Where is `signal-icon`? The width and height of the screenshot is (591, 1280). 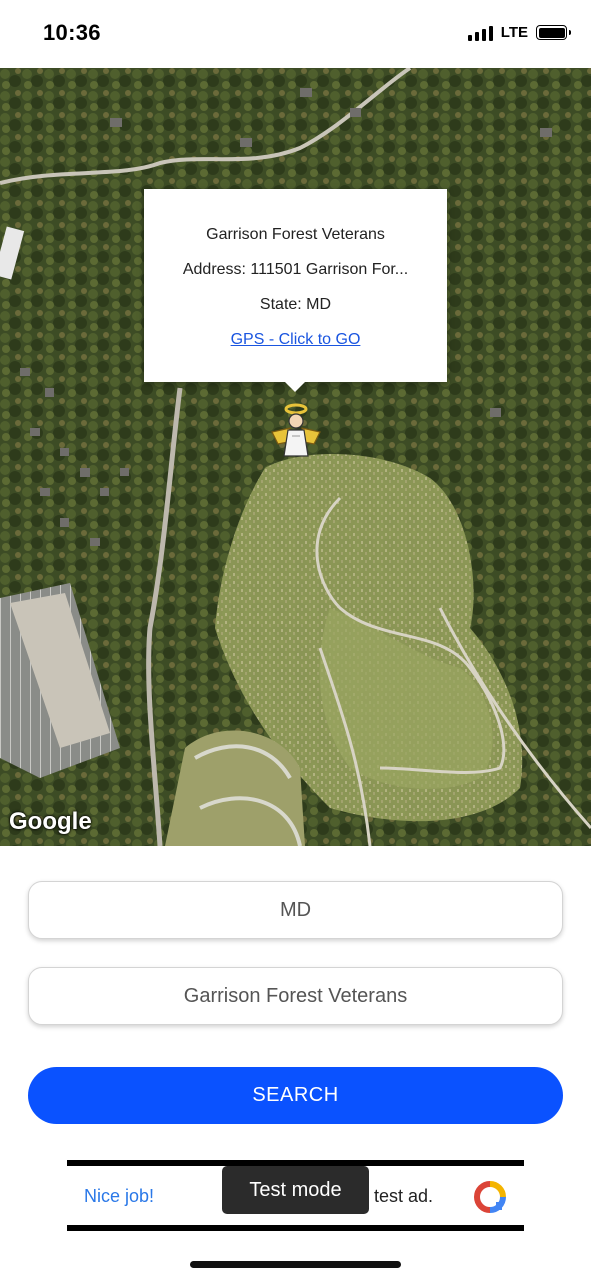
signal-icon is located at coordinates (480, 33).